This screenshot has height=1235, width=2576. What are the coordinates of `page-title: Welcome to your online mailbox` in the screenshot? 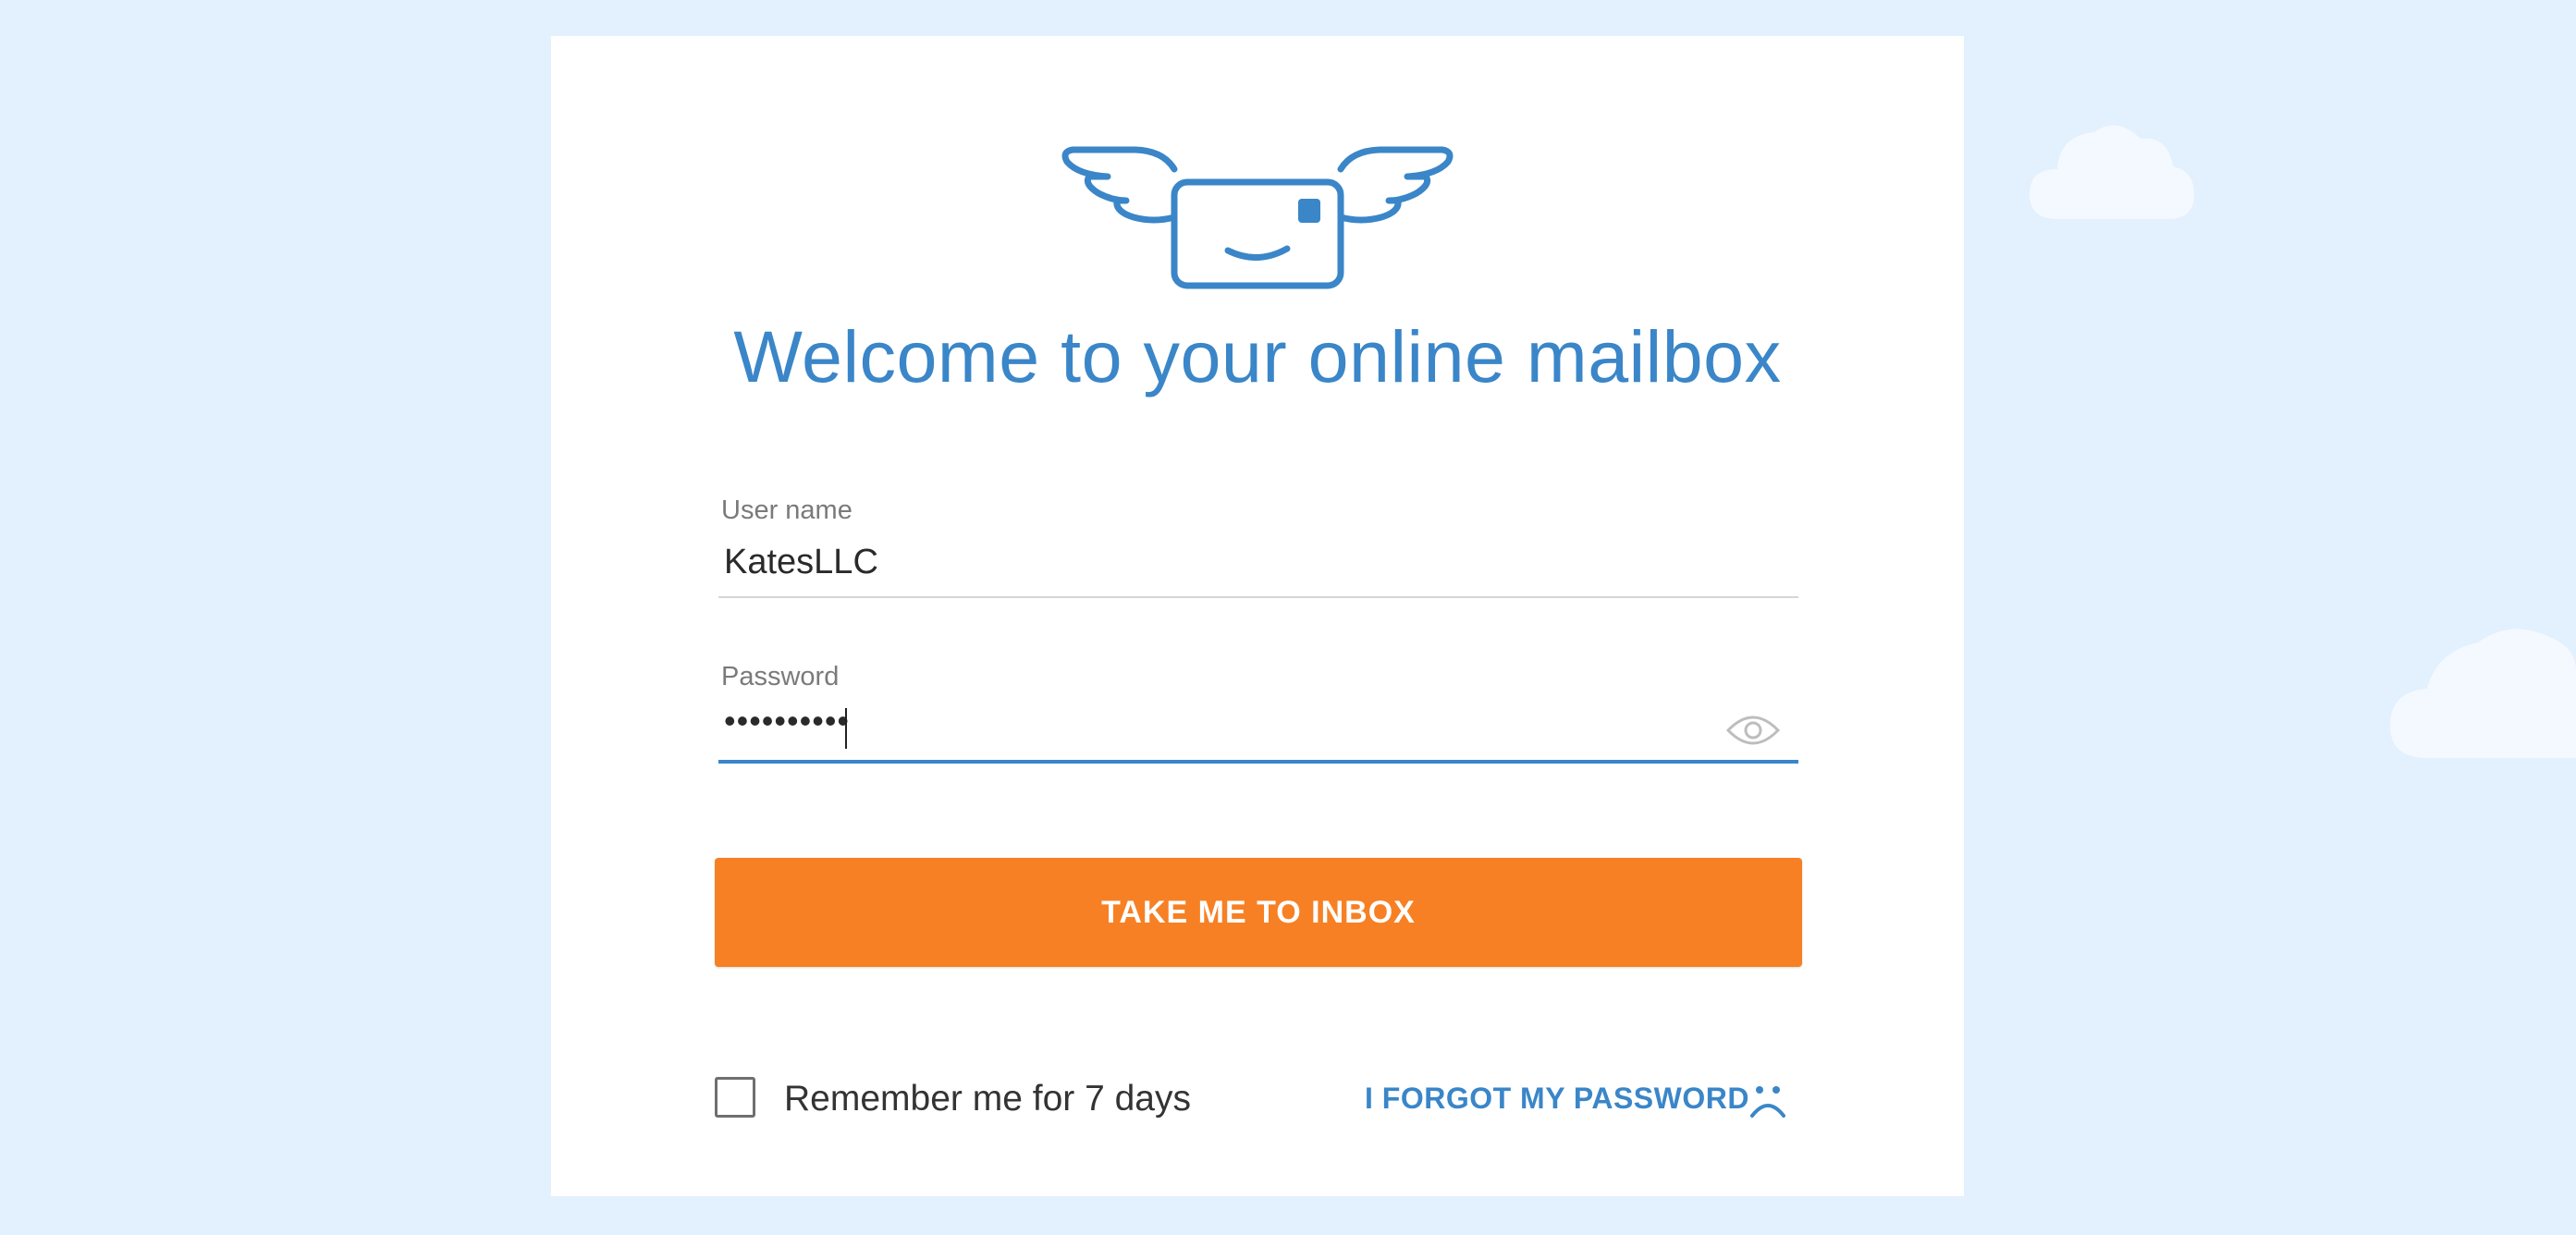 It's located at (1257, 356).